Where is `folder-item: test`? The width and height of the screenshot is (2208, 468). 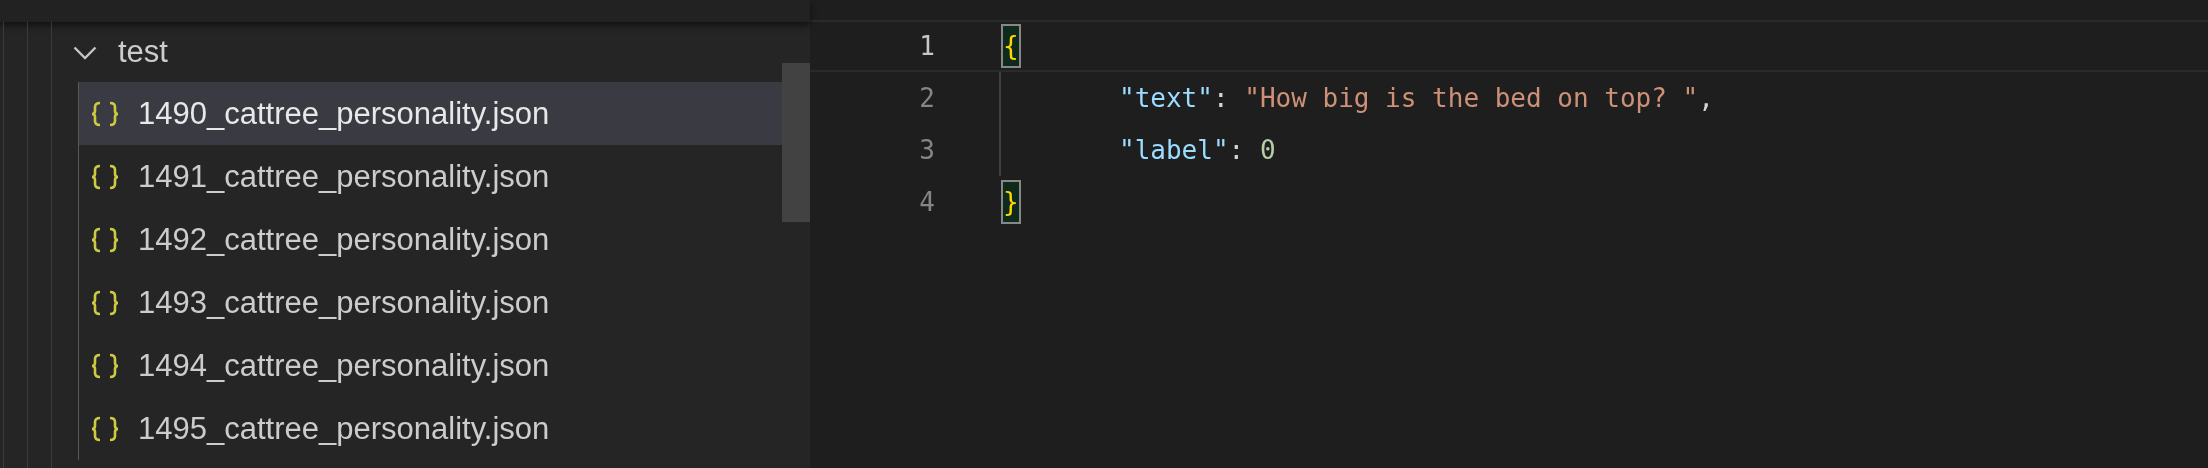
folder-item: test is located at coordinates (436, 52).